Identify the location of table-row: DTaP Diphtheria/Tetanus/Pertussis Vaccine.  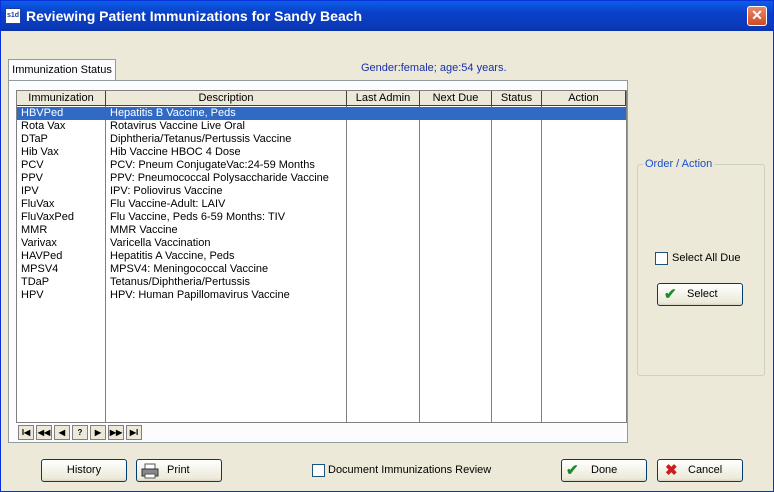
(321, 139).